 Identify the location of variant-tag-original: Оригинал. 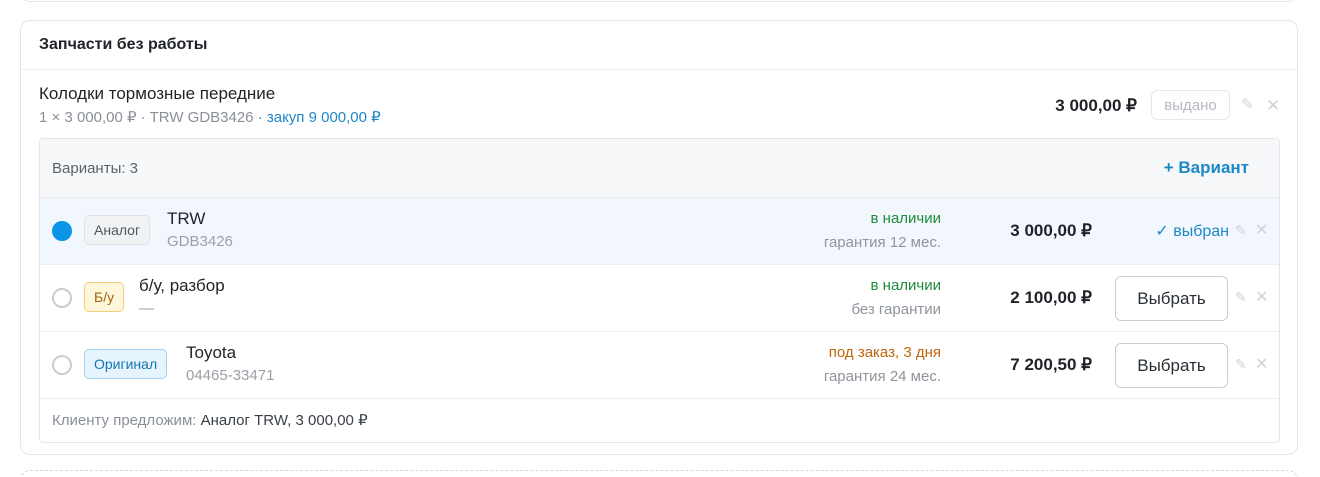
(126, 364).